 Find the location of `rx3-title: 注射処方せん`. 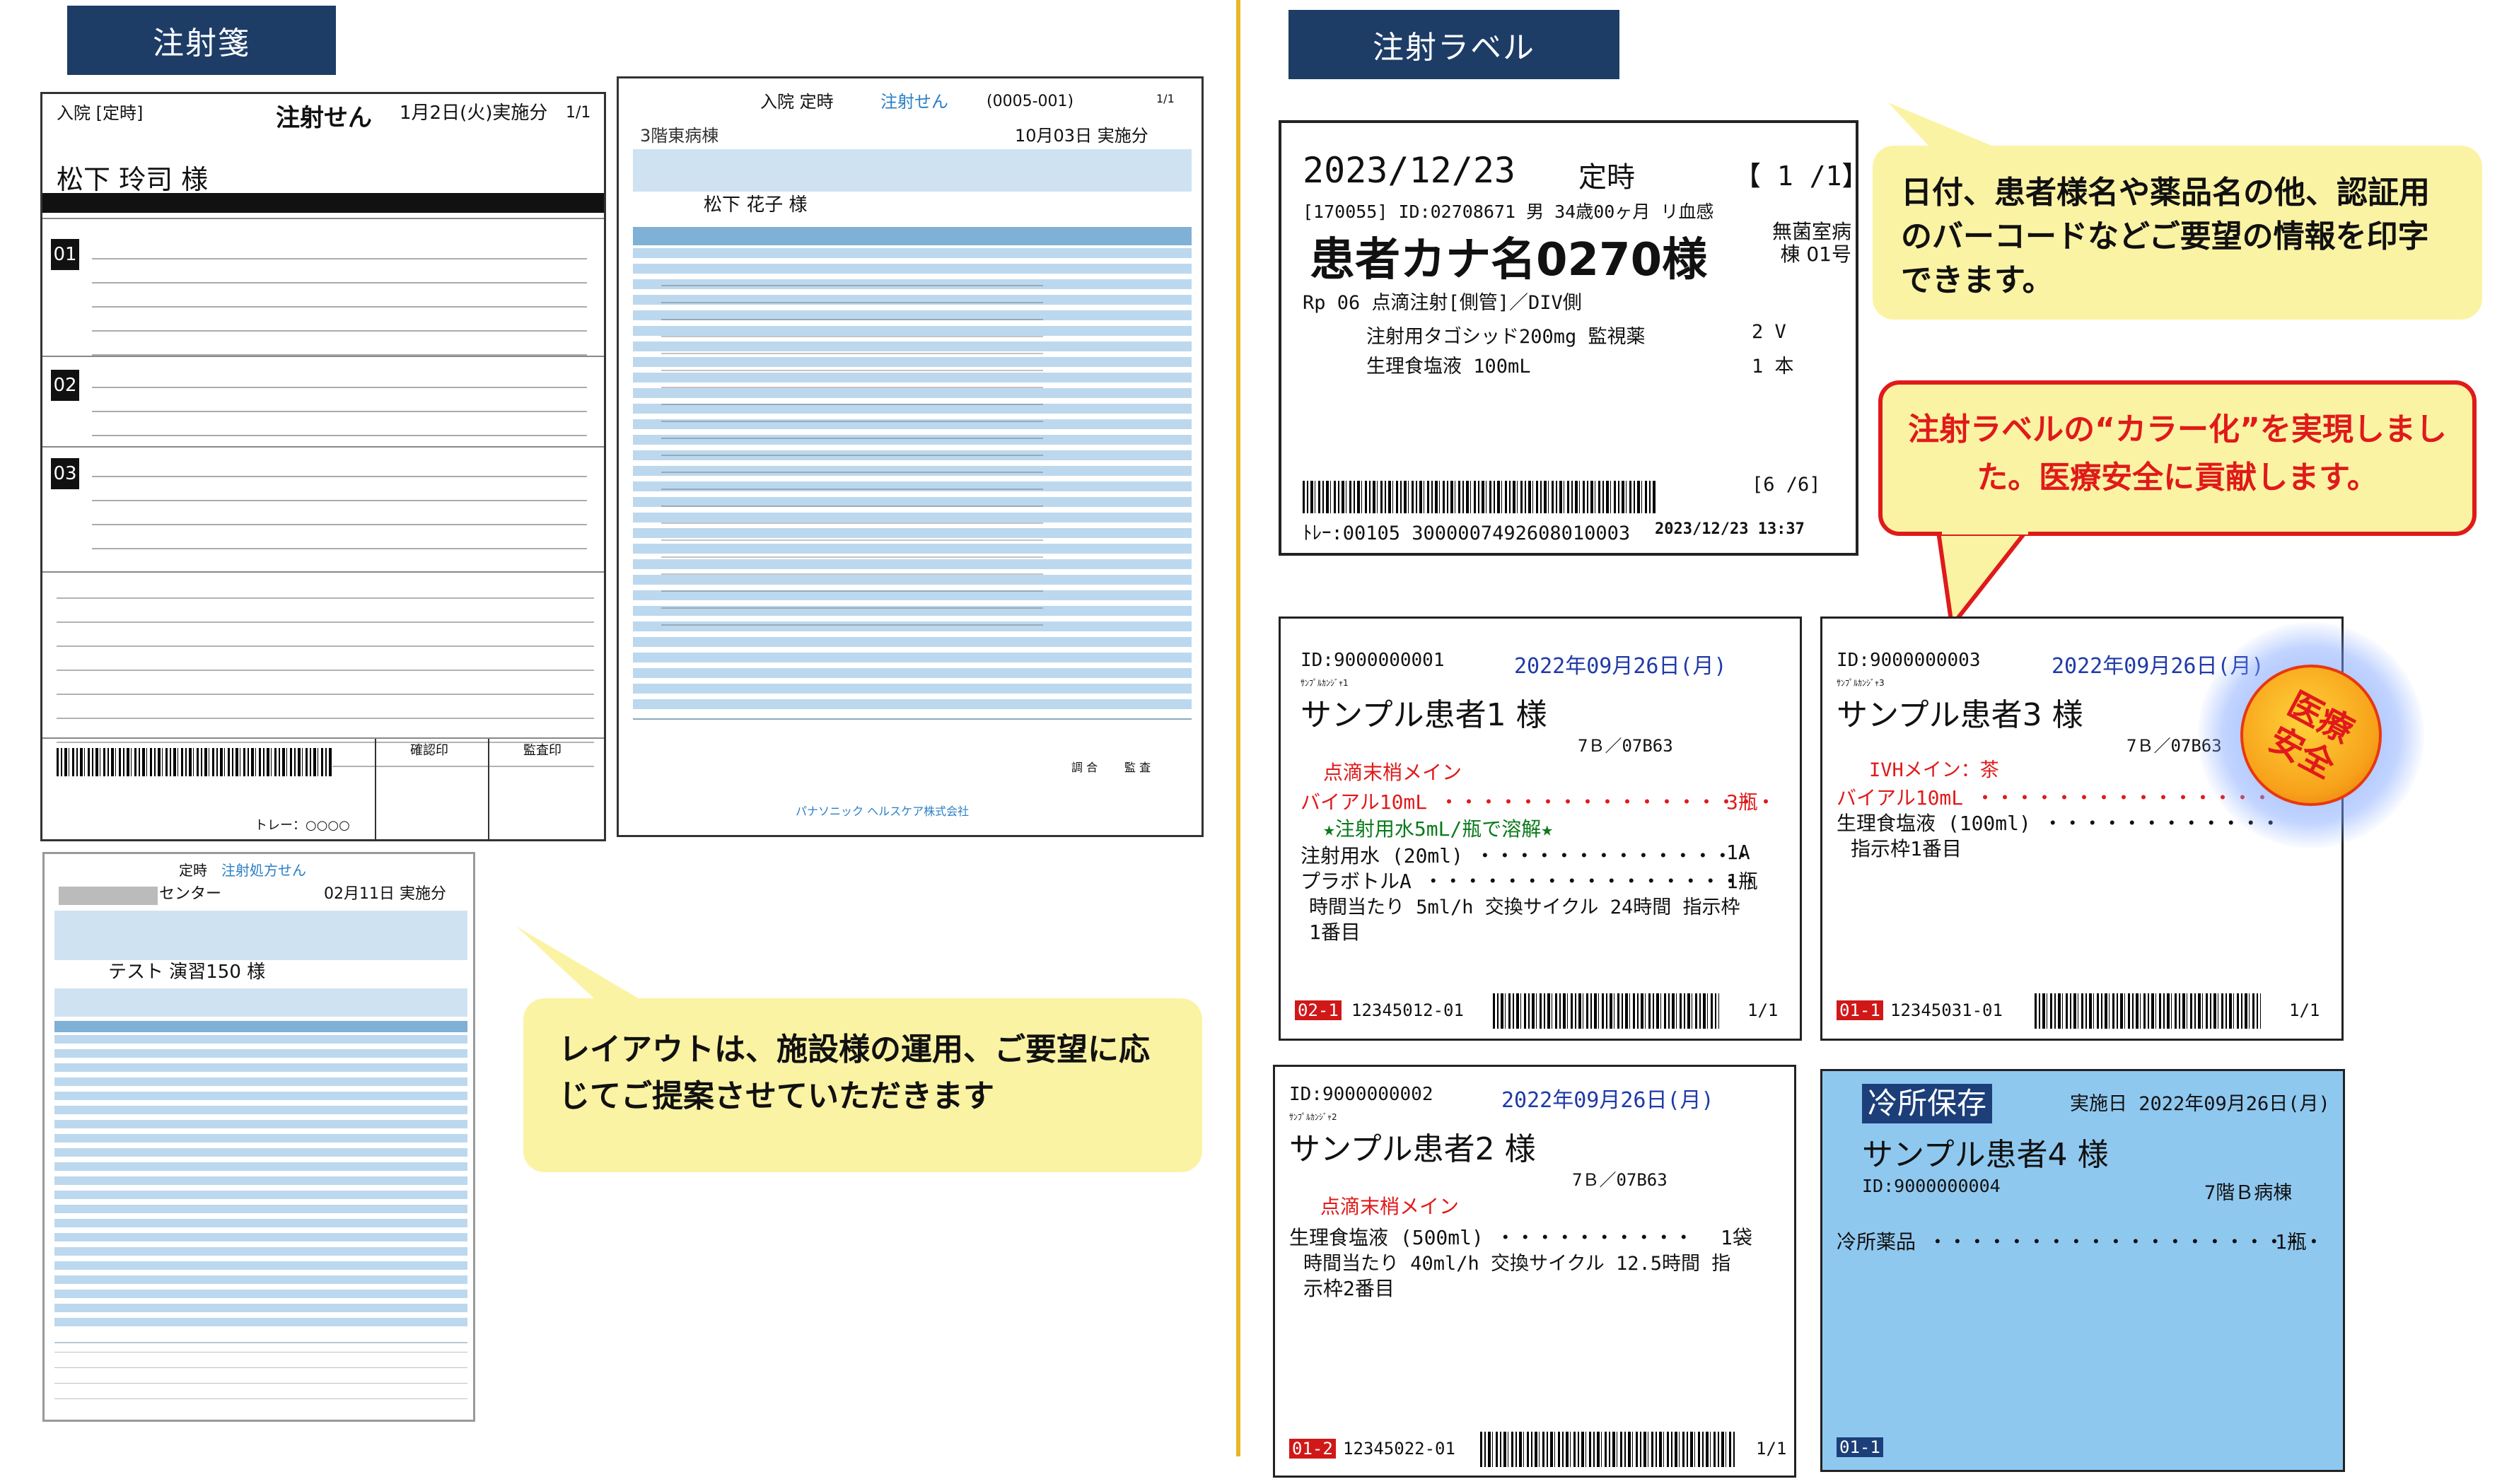

rx3-title: 注射処方せん is located at coordinates (263, 870).